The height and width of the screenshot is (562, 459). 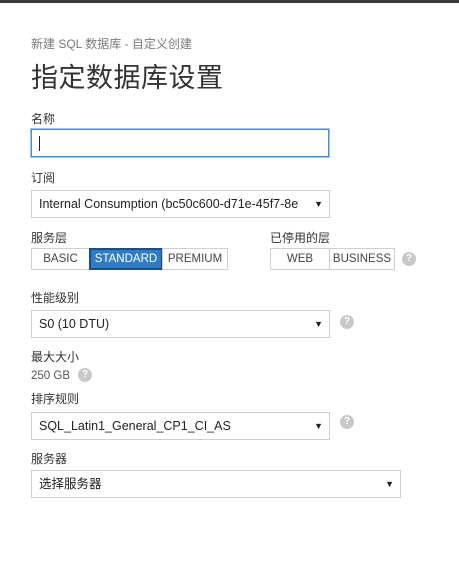 I want to click on tier-web-button: WEB, so click(x=300, y=259).